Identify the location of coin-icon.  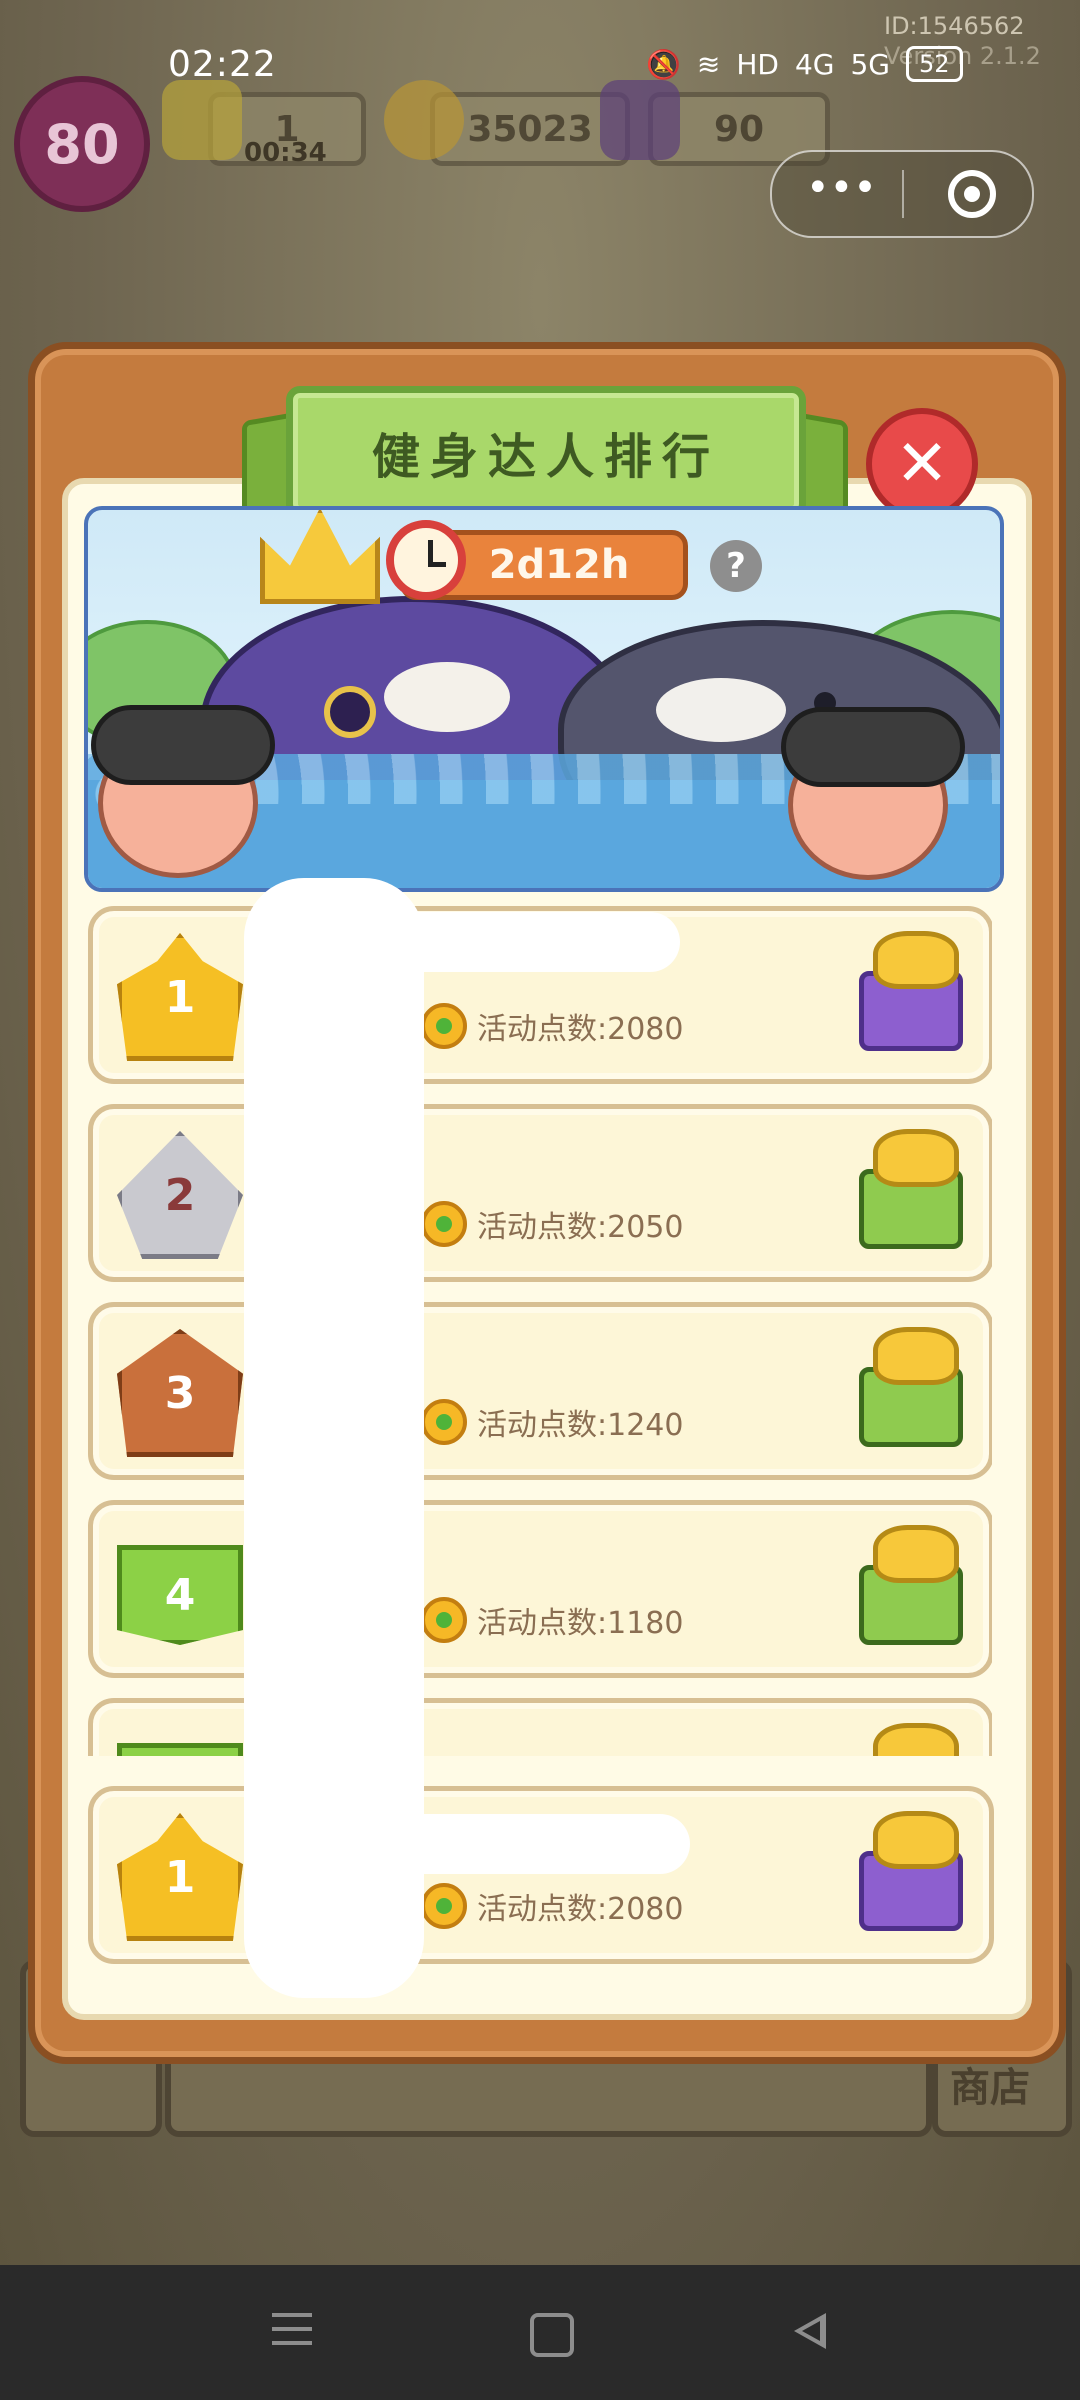
(424, 120).